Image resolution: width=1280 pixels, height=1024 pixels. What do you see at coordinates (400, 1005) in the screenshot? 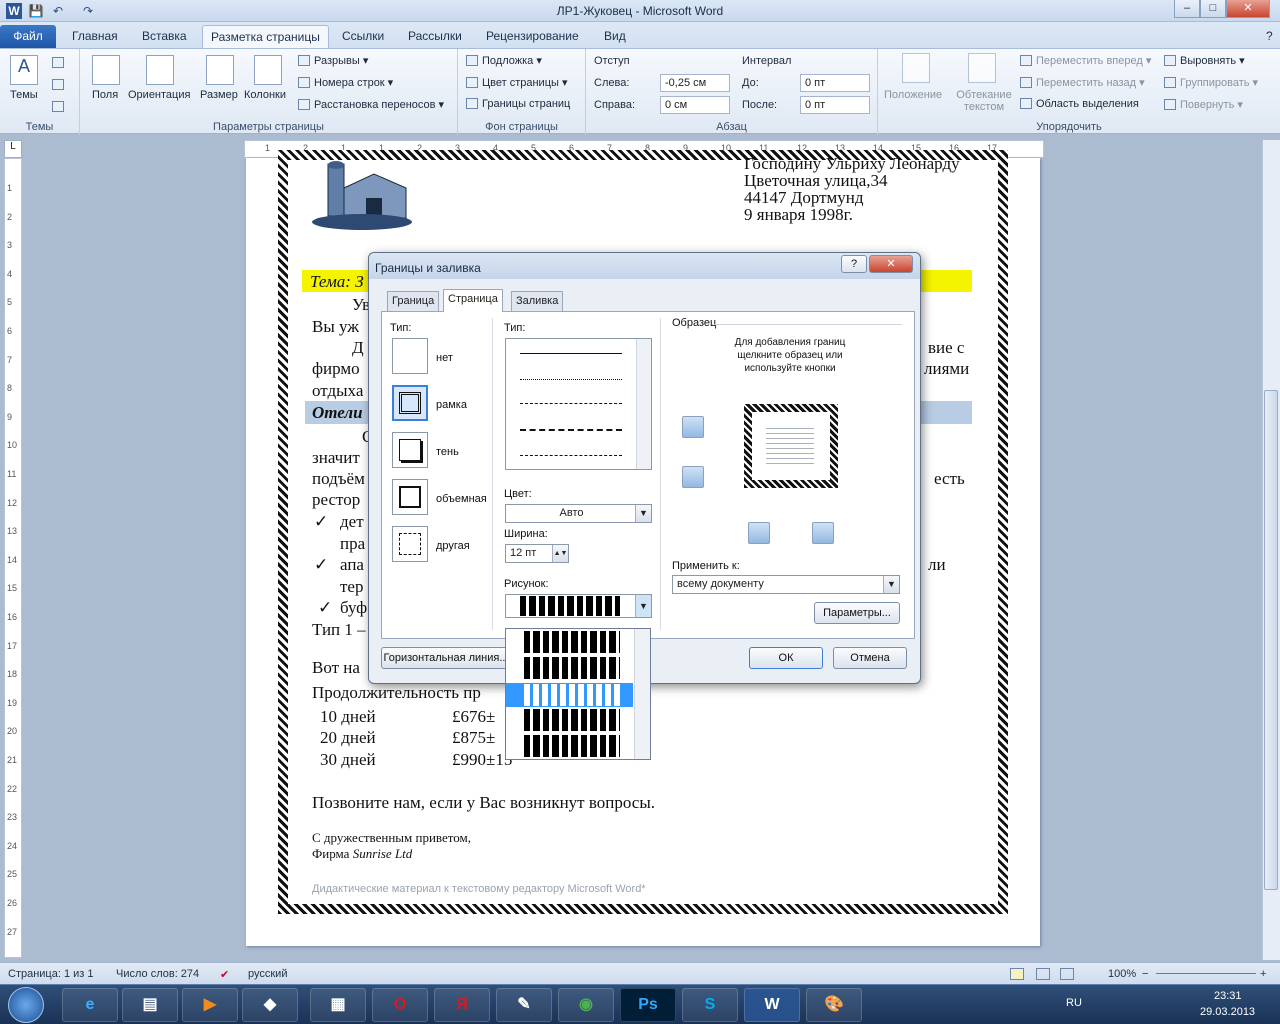
I see `opera-icon: O` at bounding box center [400, 1005].